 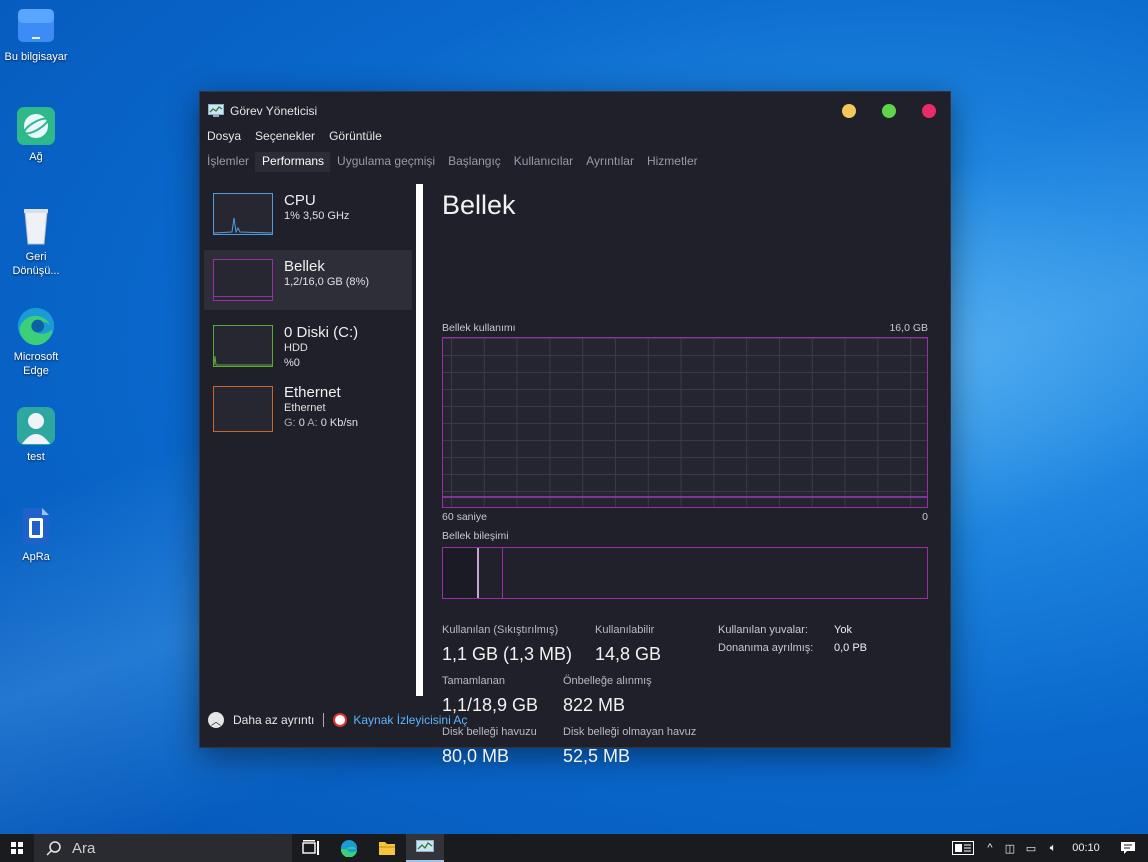 What do you see at coordinates (36, 457) in the screenshot?
I see `desktop-icon-label: test` at bounding box center [36, 457].